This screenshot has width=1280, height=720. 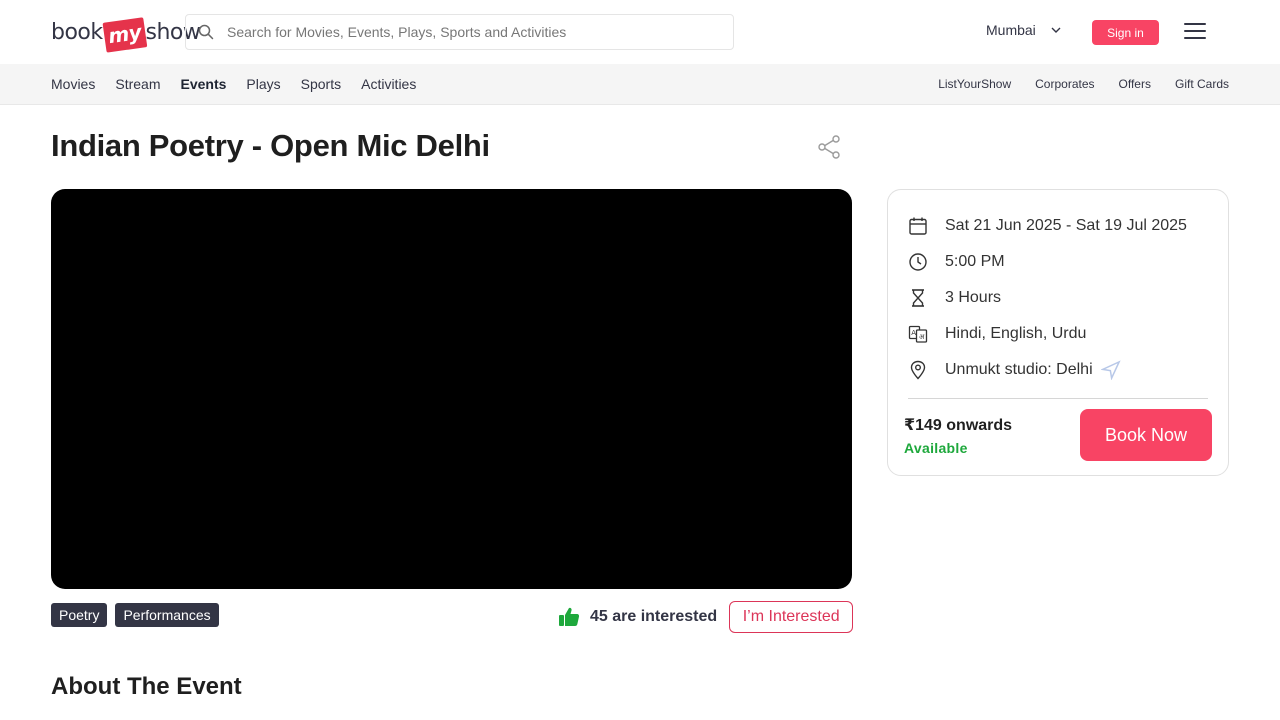 What do you see at coordinates (1056, 30) in the screenshot?
I see `chevron-down-icon` at bounding box center [1056, 30].